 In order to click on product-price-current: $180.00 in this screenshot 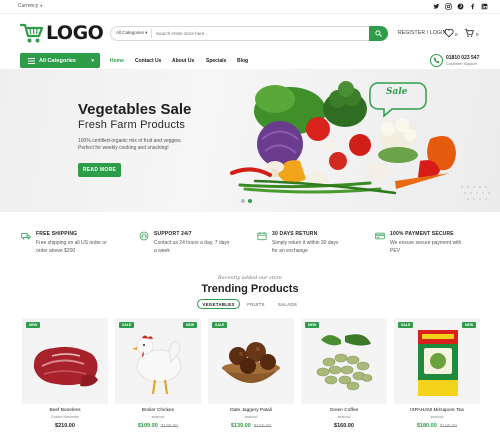, I will do `click(426, 426)`.